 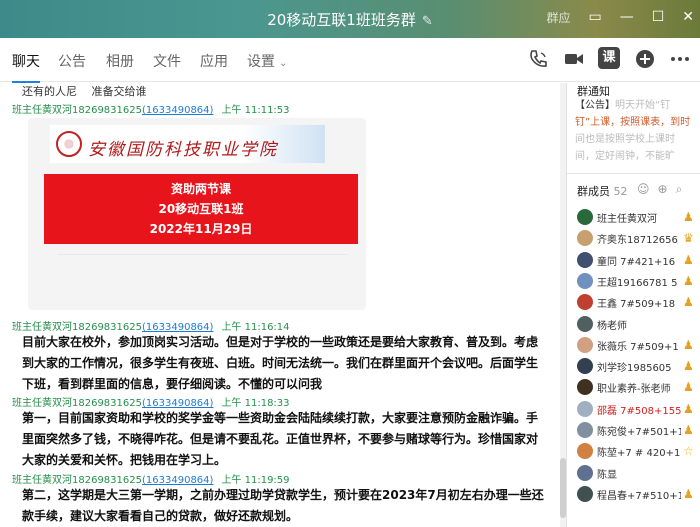 I want to click on member-item: 杨老师, so click(x=633, y=324).